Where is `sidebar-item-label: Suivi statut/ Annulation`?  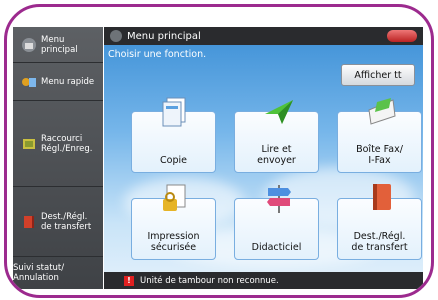 sidebar-item-label: Suivi statut/ Annulation is located at coordinates (39, 273).